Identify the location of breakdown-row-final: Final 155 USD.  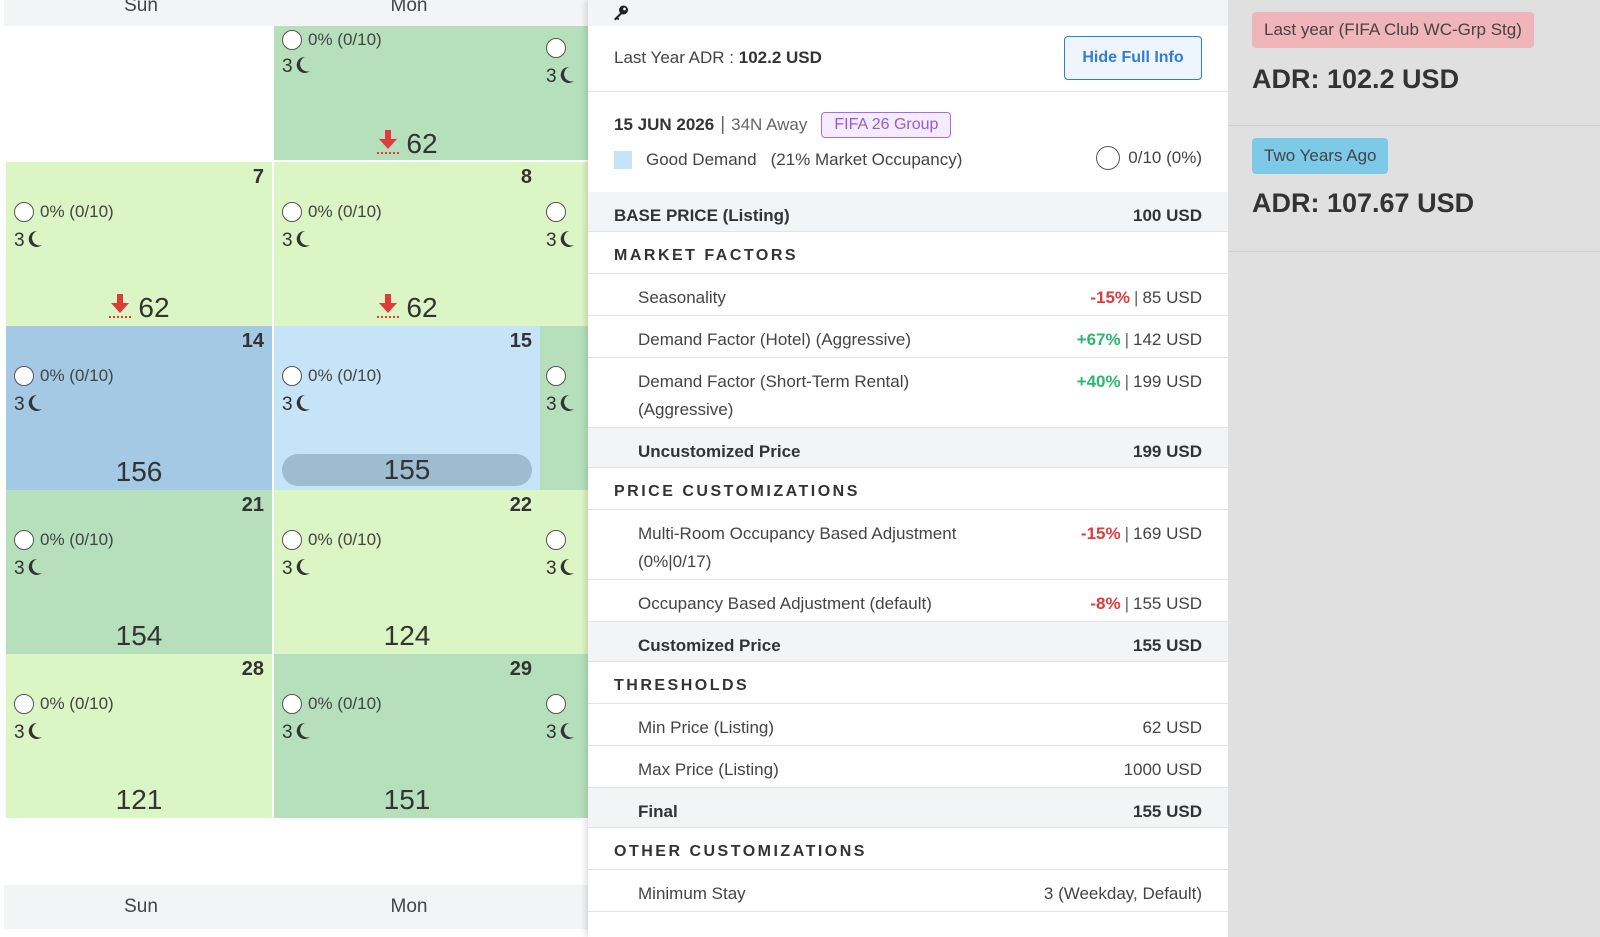
(908, 808).